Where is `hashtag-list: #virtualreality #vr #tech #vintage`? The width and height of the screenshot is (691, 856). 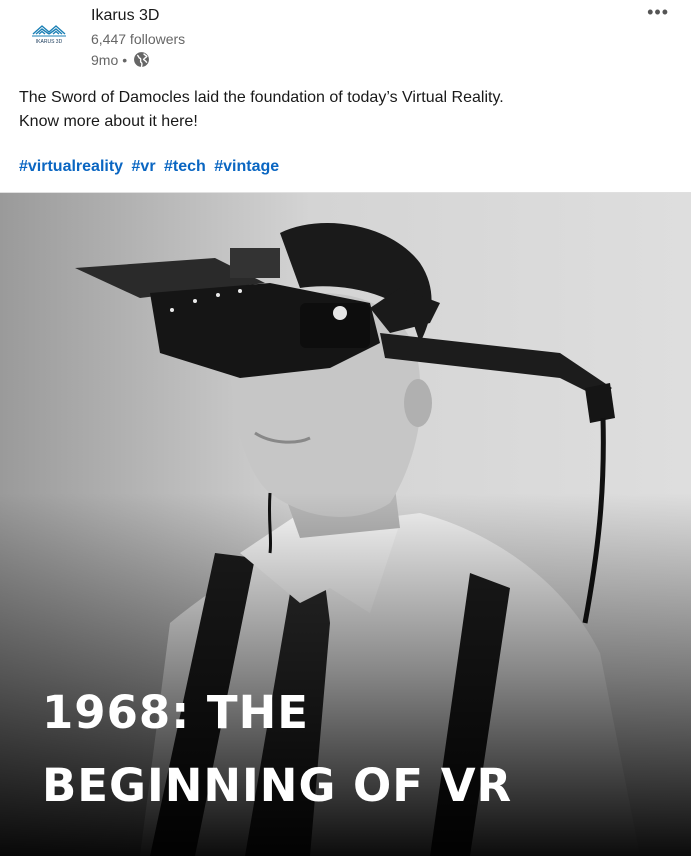 hashtag-list: #virtualreality #vr #tech #vintage is located at coordinates (151, 167).